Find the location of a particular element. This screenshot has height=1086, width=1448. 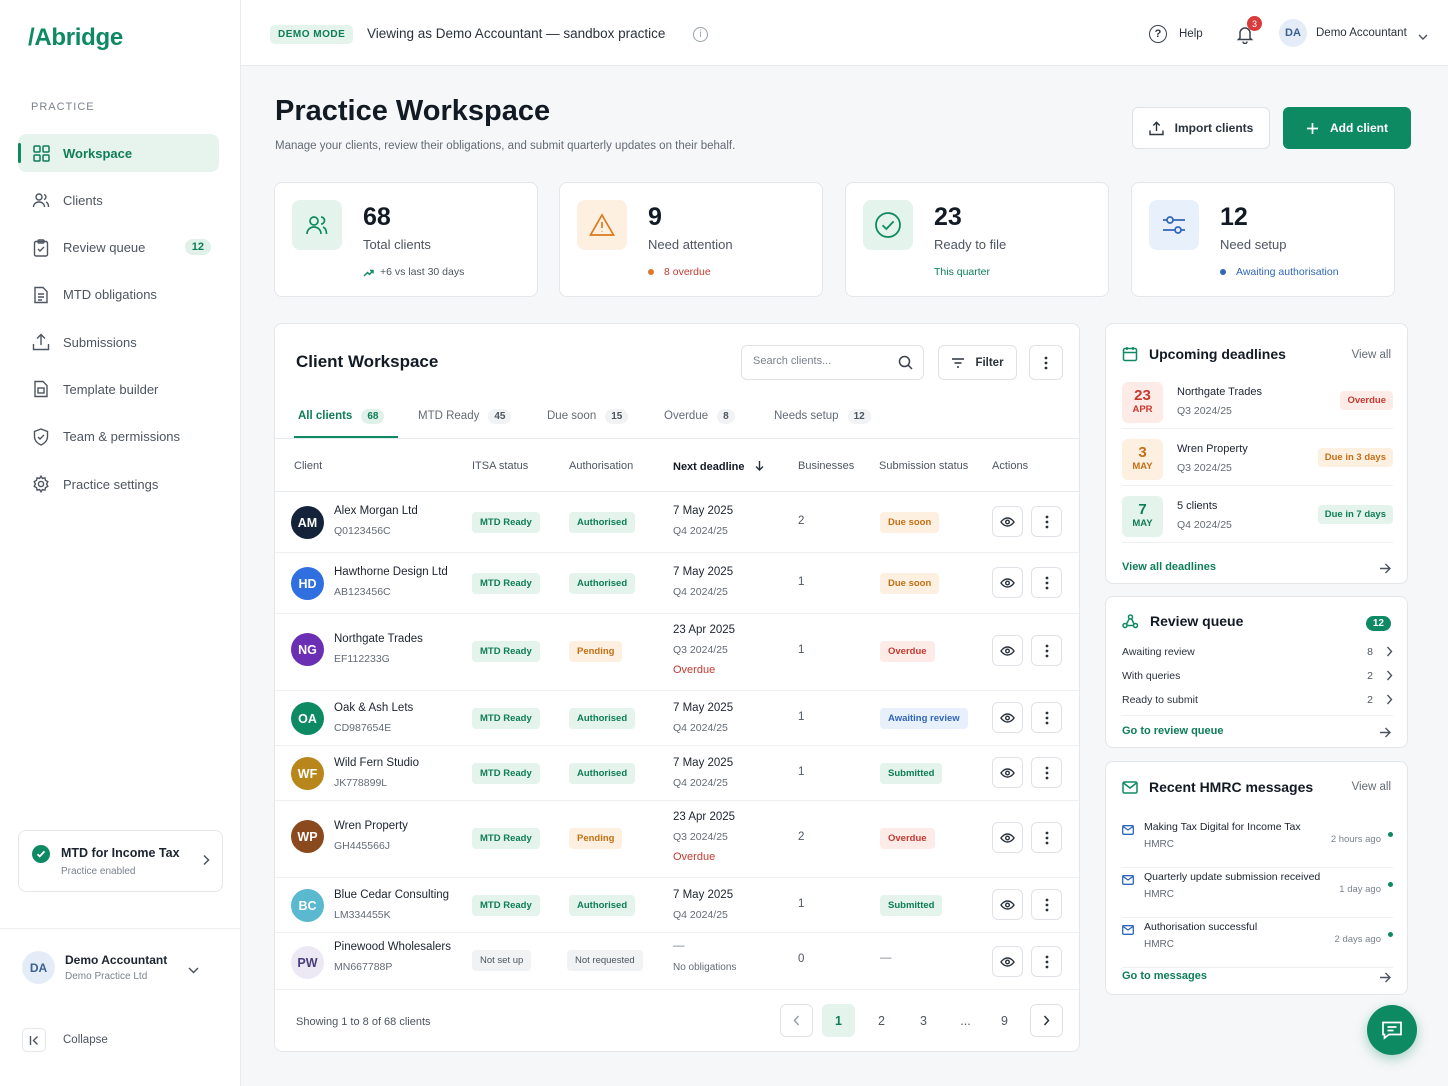

view-all-deadlines-footer-link: View all deadlines is located at coordinates (1169, 567).